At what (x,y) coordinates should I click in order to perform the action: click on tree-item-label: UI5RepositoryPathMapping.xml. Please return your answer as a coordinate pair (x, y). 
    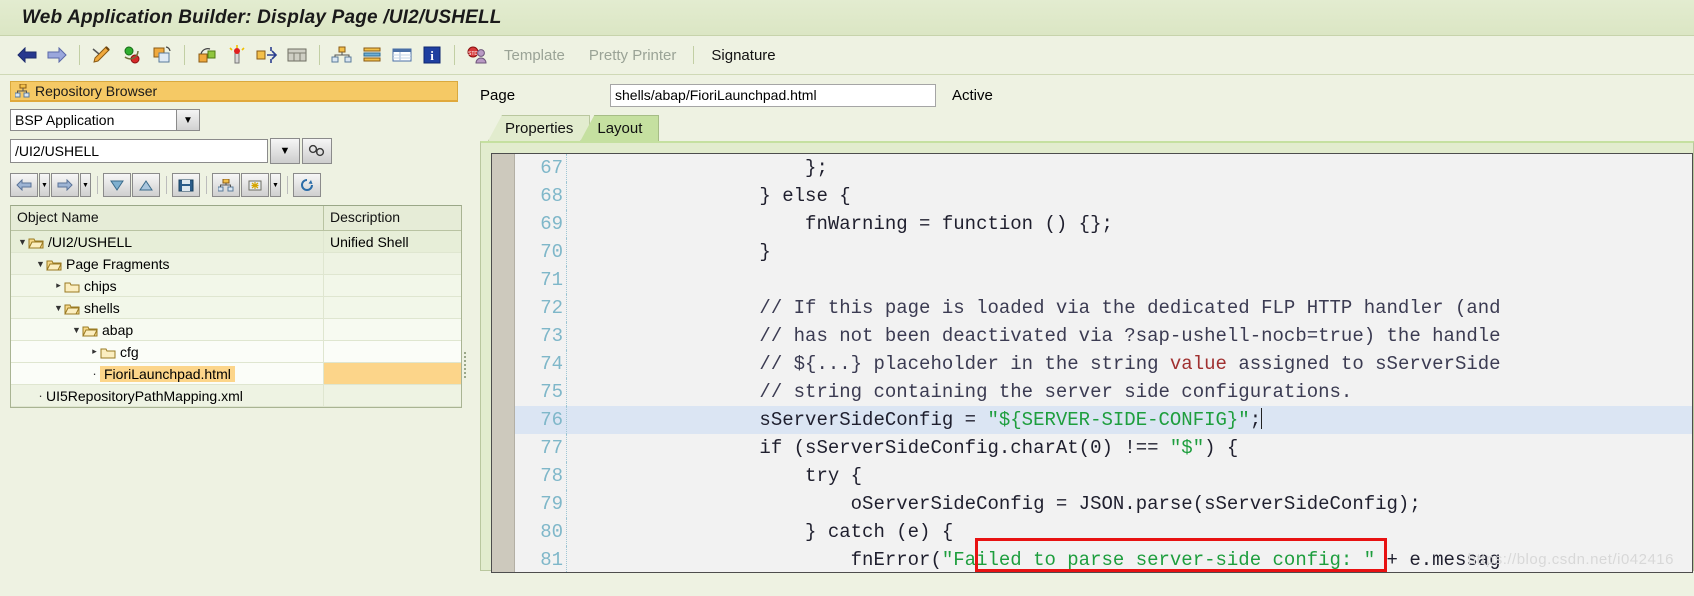
    Looking at the image, I should click on (144, 395).